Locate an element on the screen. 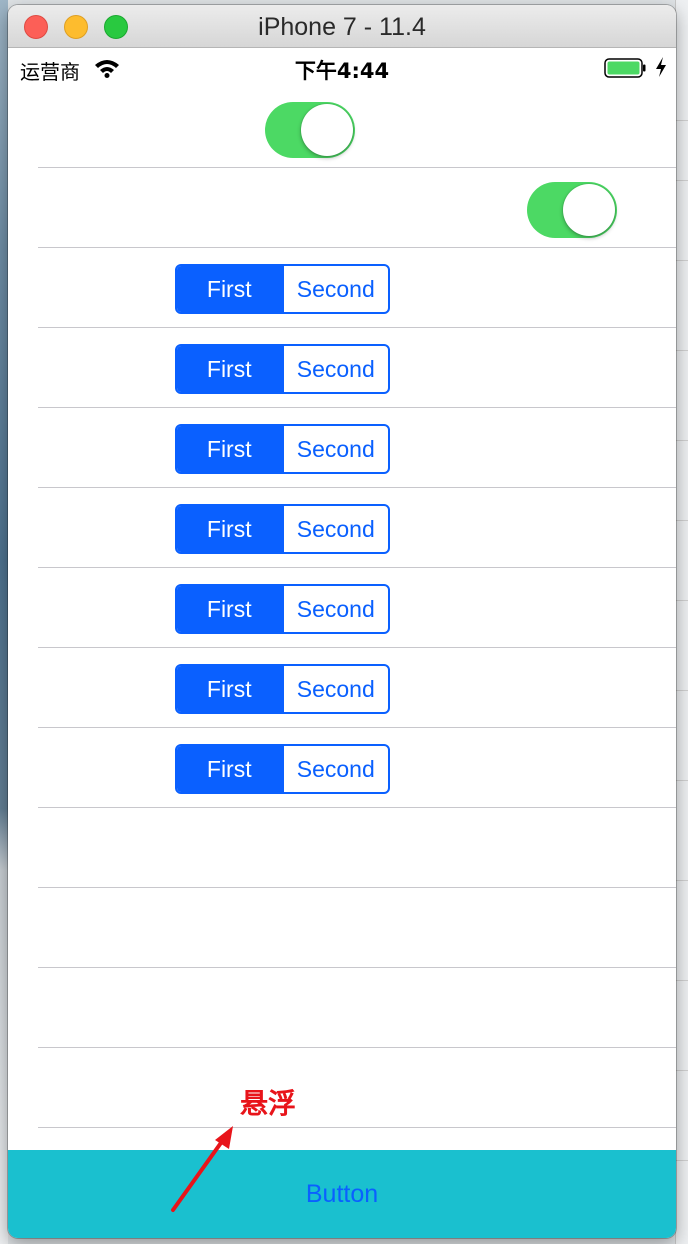 This screenshot has height=1244, width=688. background-window is located at coordinates (681, 622).